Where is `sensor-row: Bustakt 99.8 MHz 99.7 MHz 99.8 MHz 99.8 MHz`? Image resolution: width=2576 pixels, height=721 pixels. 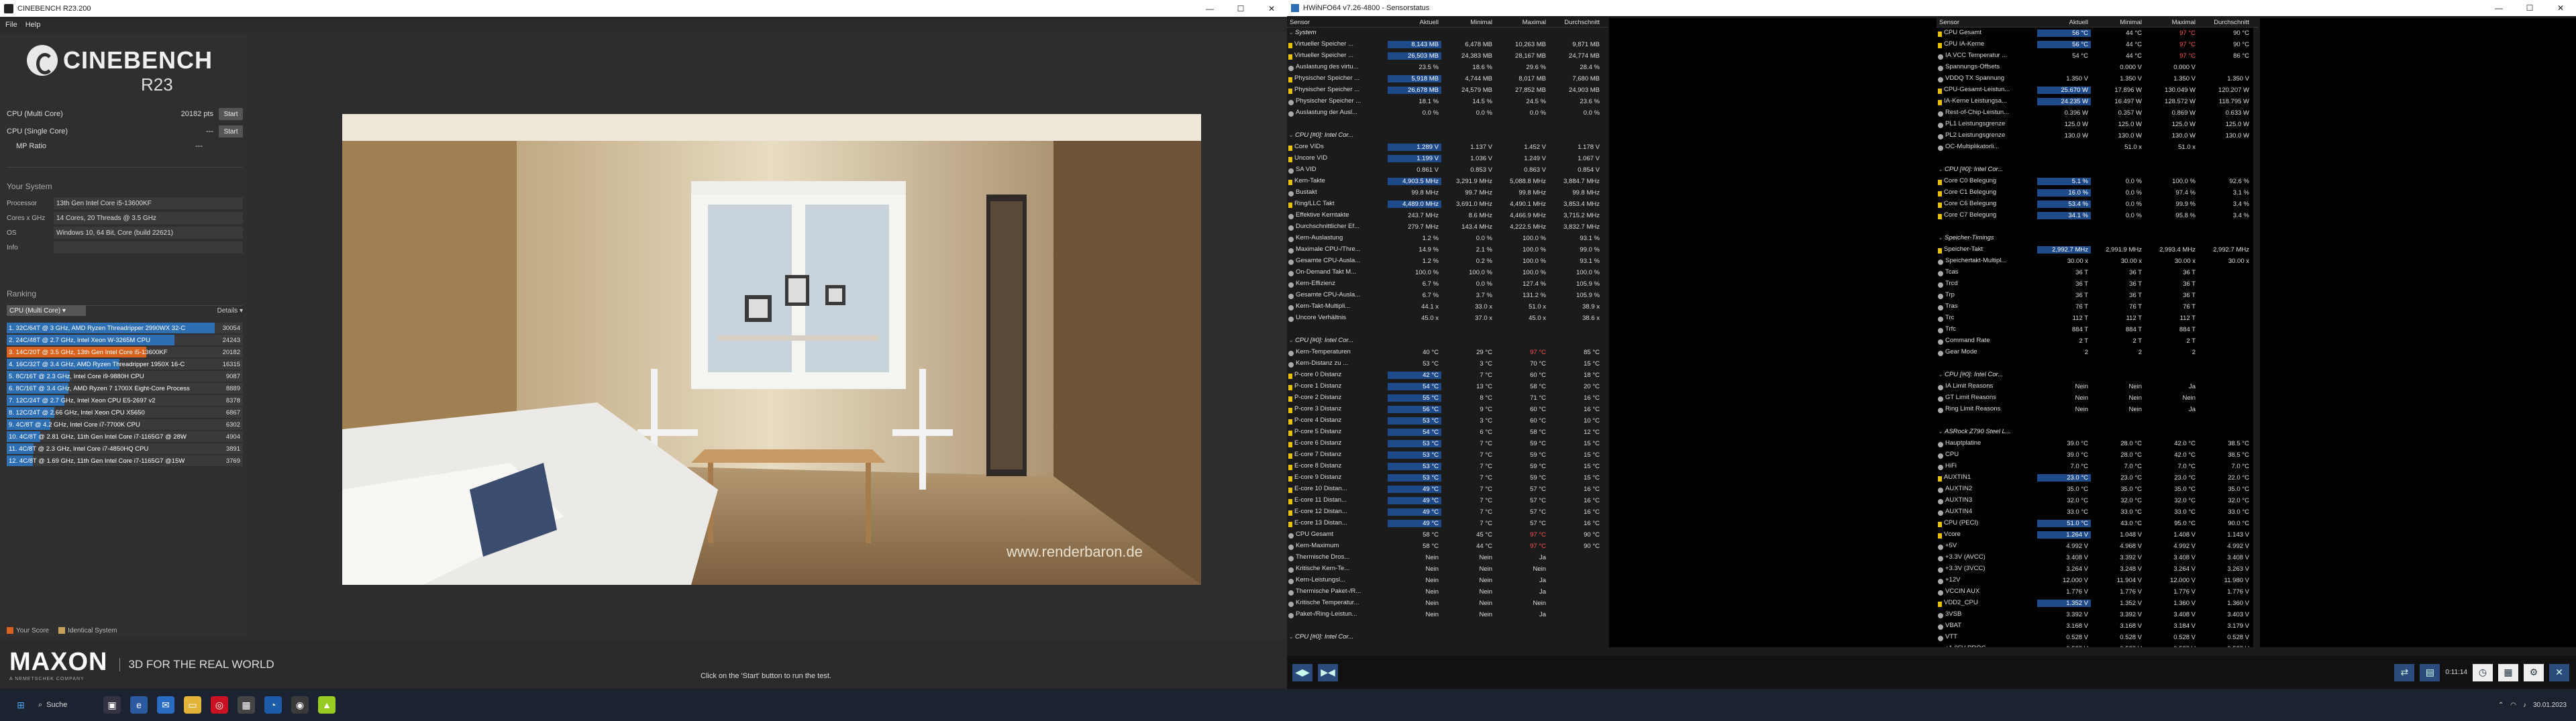 sensor-row: Bustakt 99.8 MHz 99.7 MHz 99.8 MHz 99.8 MHz is located at coordinates (1447, 193).